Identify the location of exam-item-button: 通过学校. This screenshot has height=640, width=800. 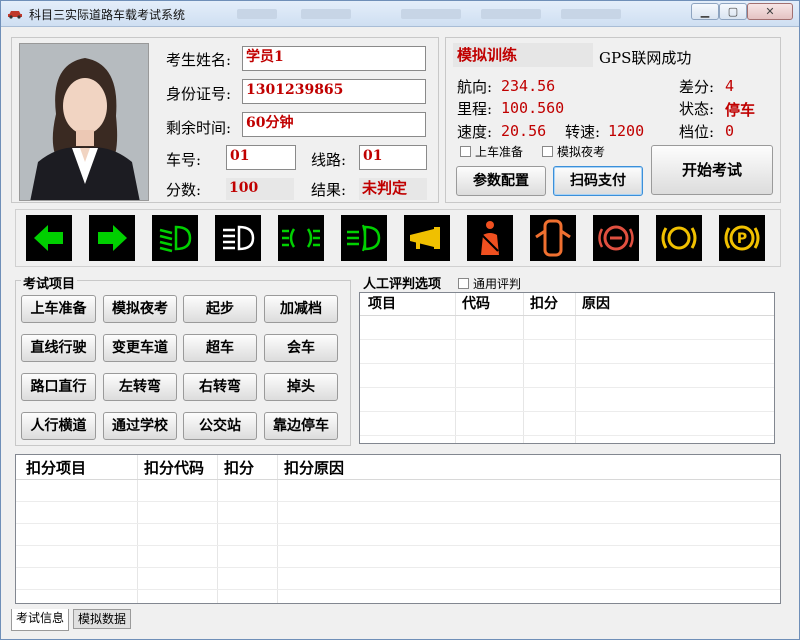
(140, 426).